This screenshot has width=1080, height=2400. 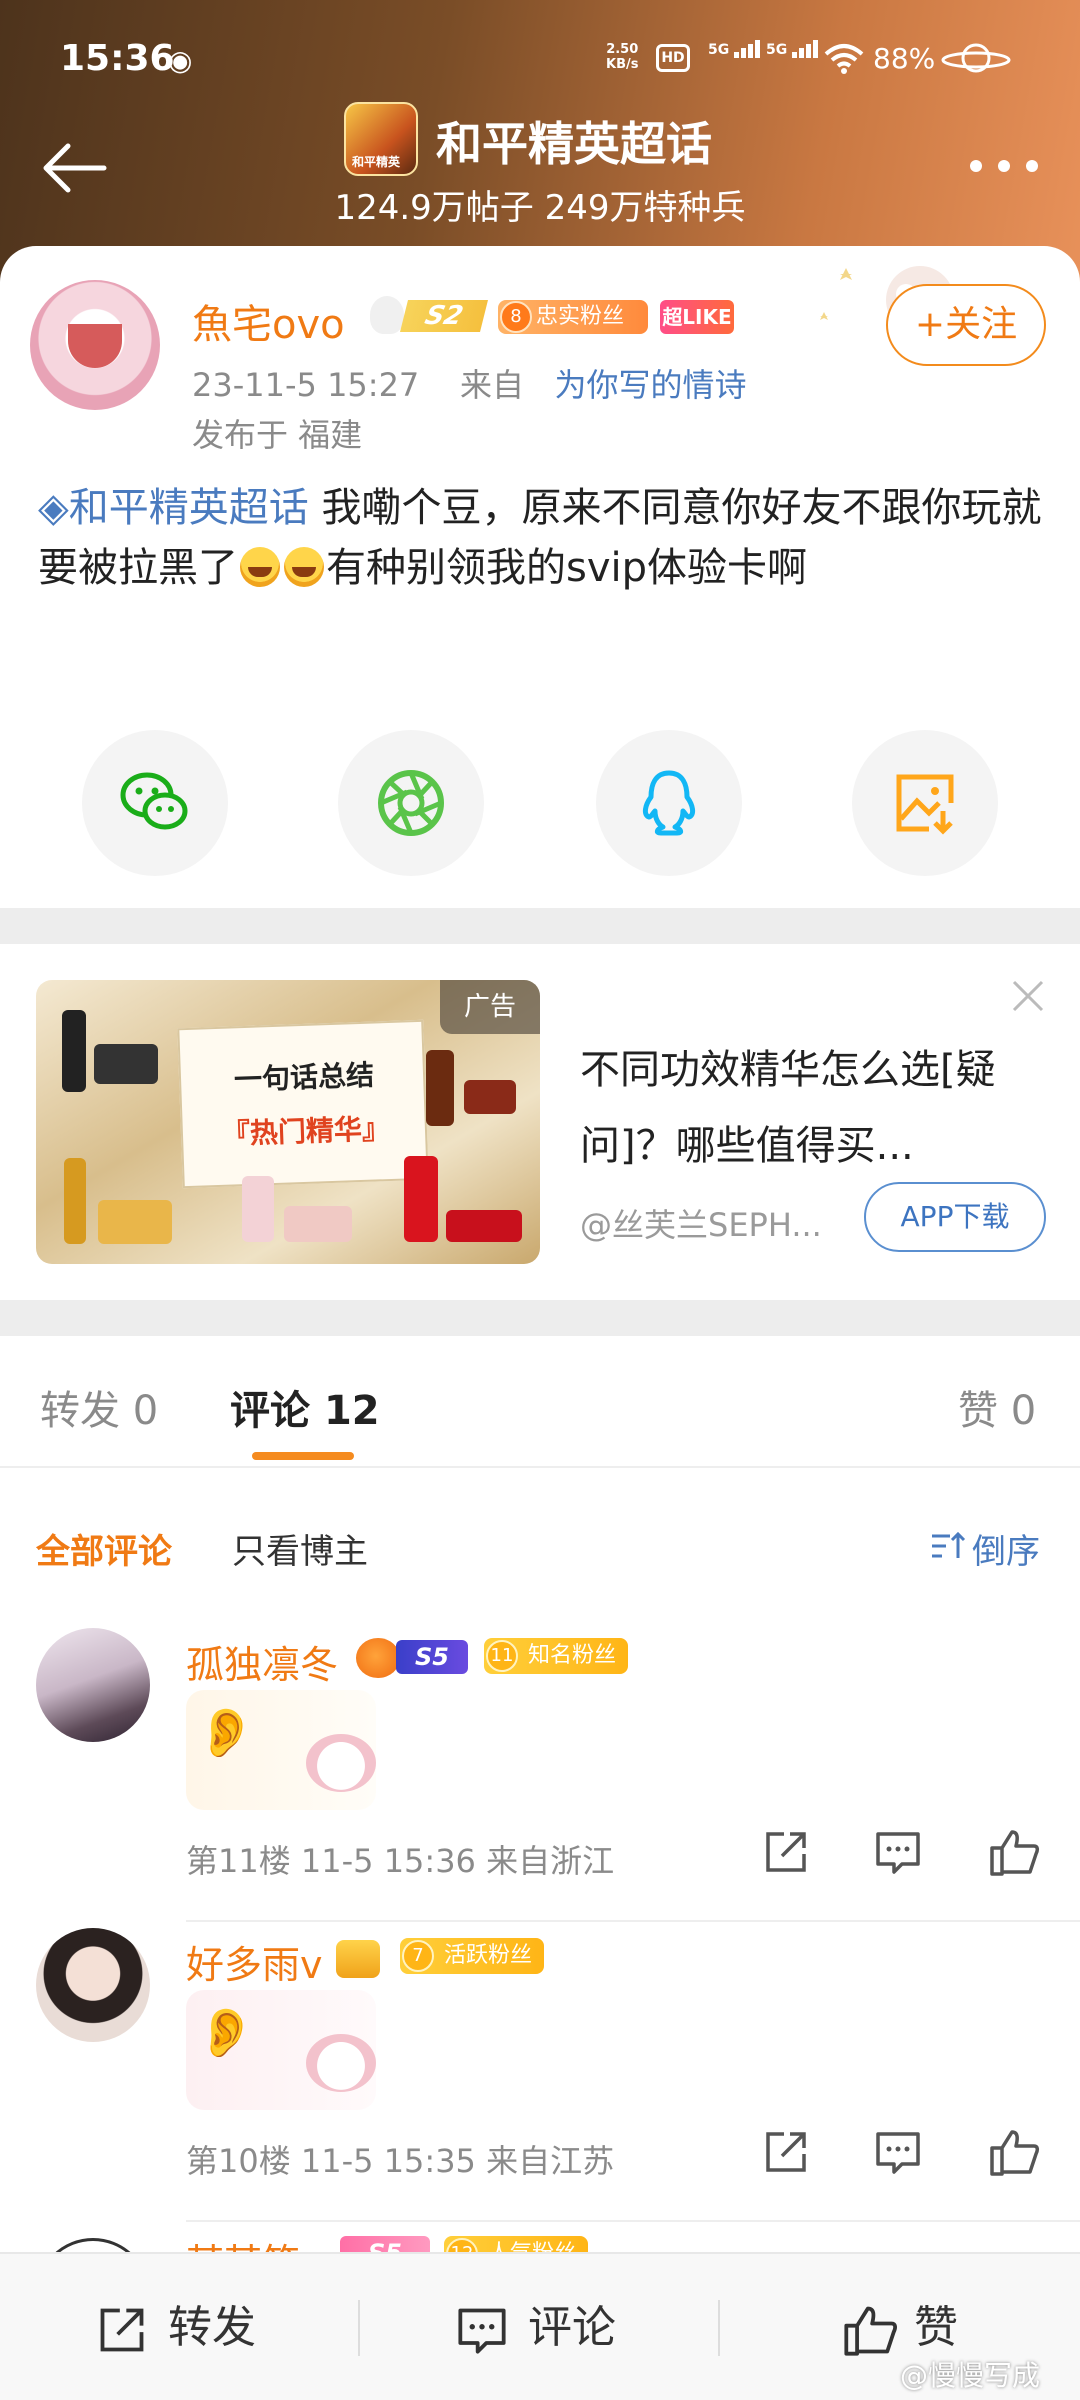 I want to click on share-moments-button, so click(x=411, y=803).